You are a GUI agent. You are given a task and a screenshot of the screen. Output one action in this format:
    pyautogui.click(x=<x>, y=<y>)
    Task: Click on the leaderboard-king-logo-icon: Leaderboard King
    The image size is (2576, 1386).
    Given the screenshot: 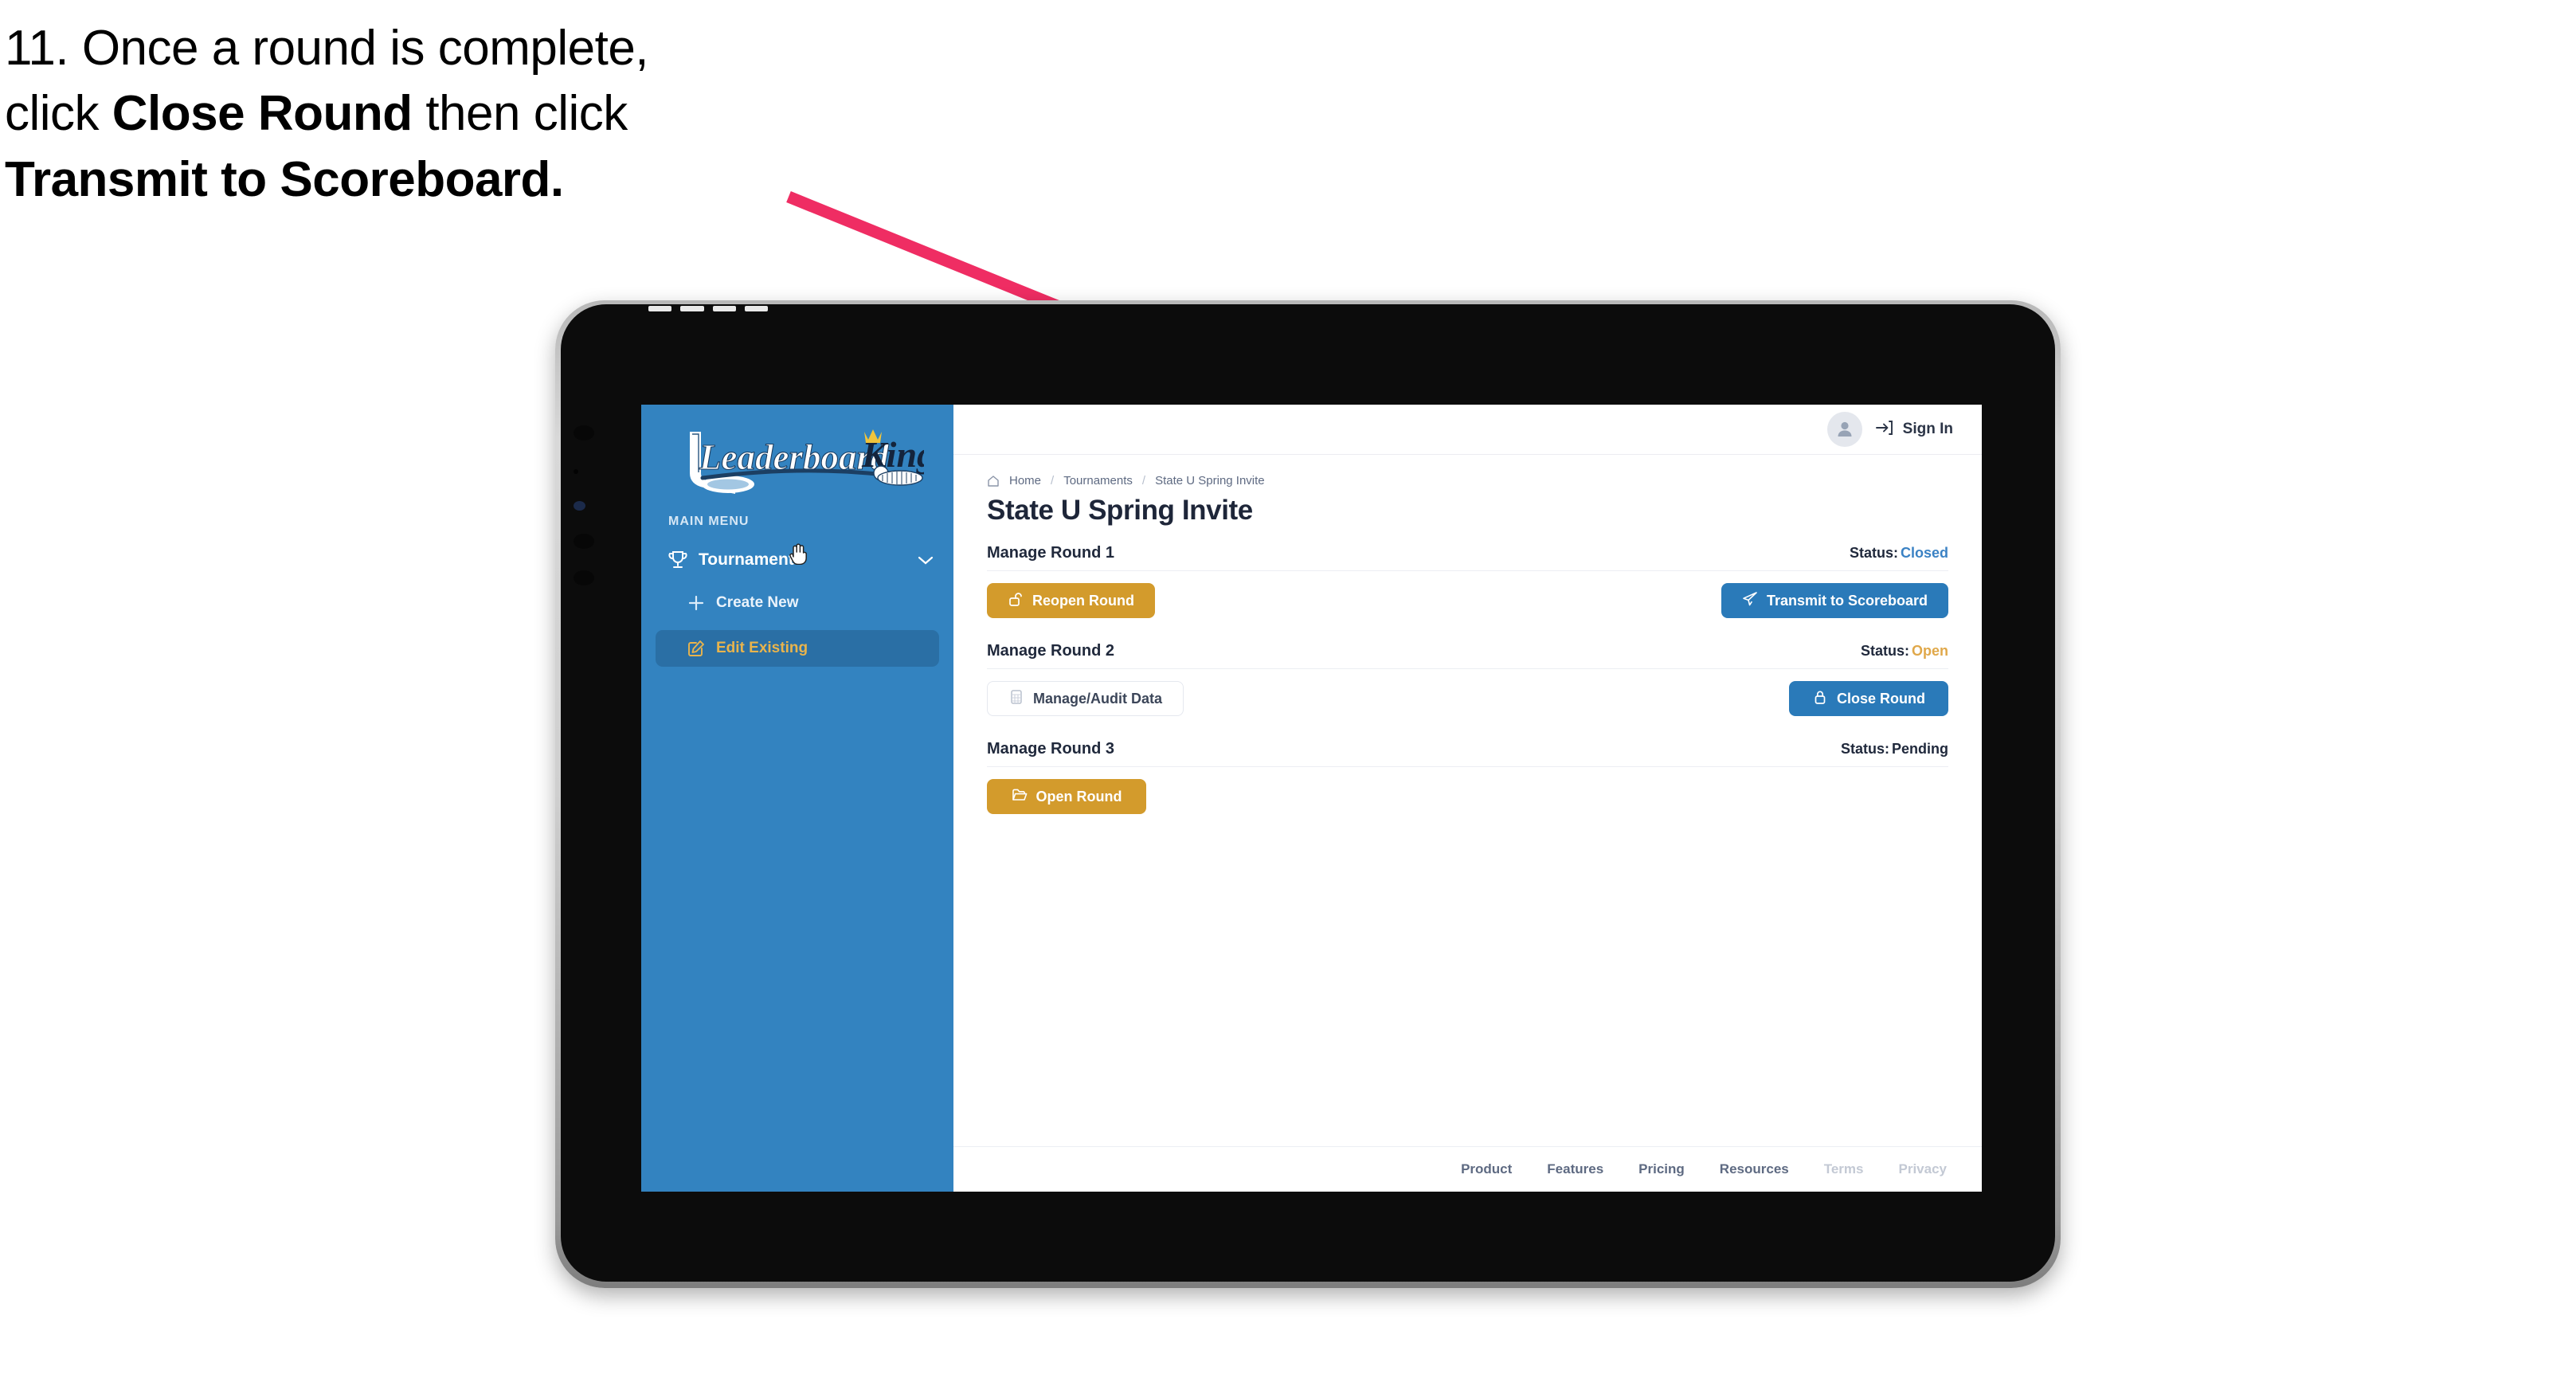 What is the action you would take?
    pyautogui.click(x=807, y=461)
    